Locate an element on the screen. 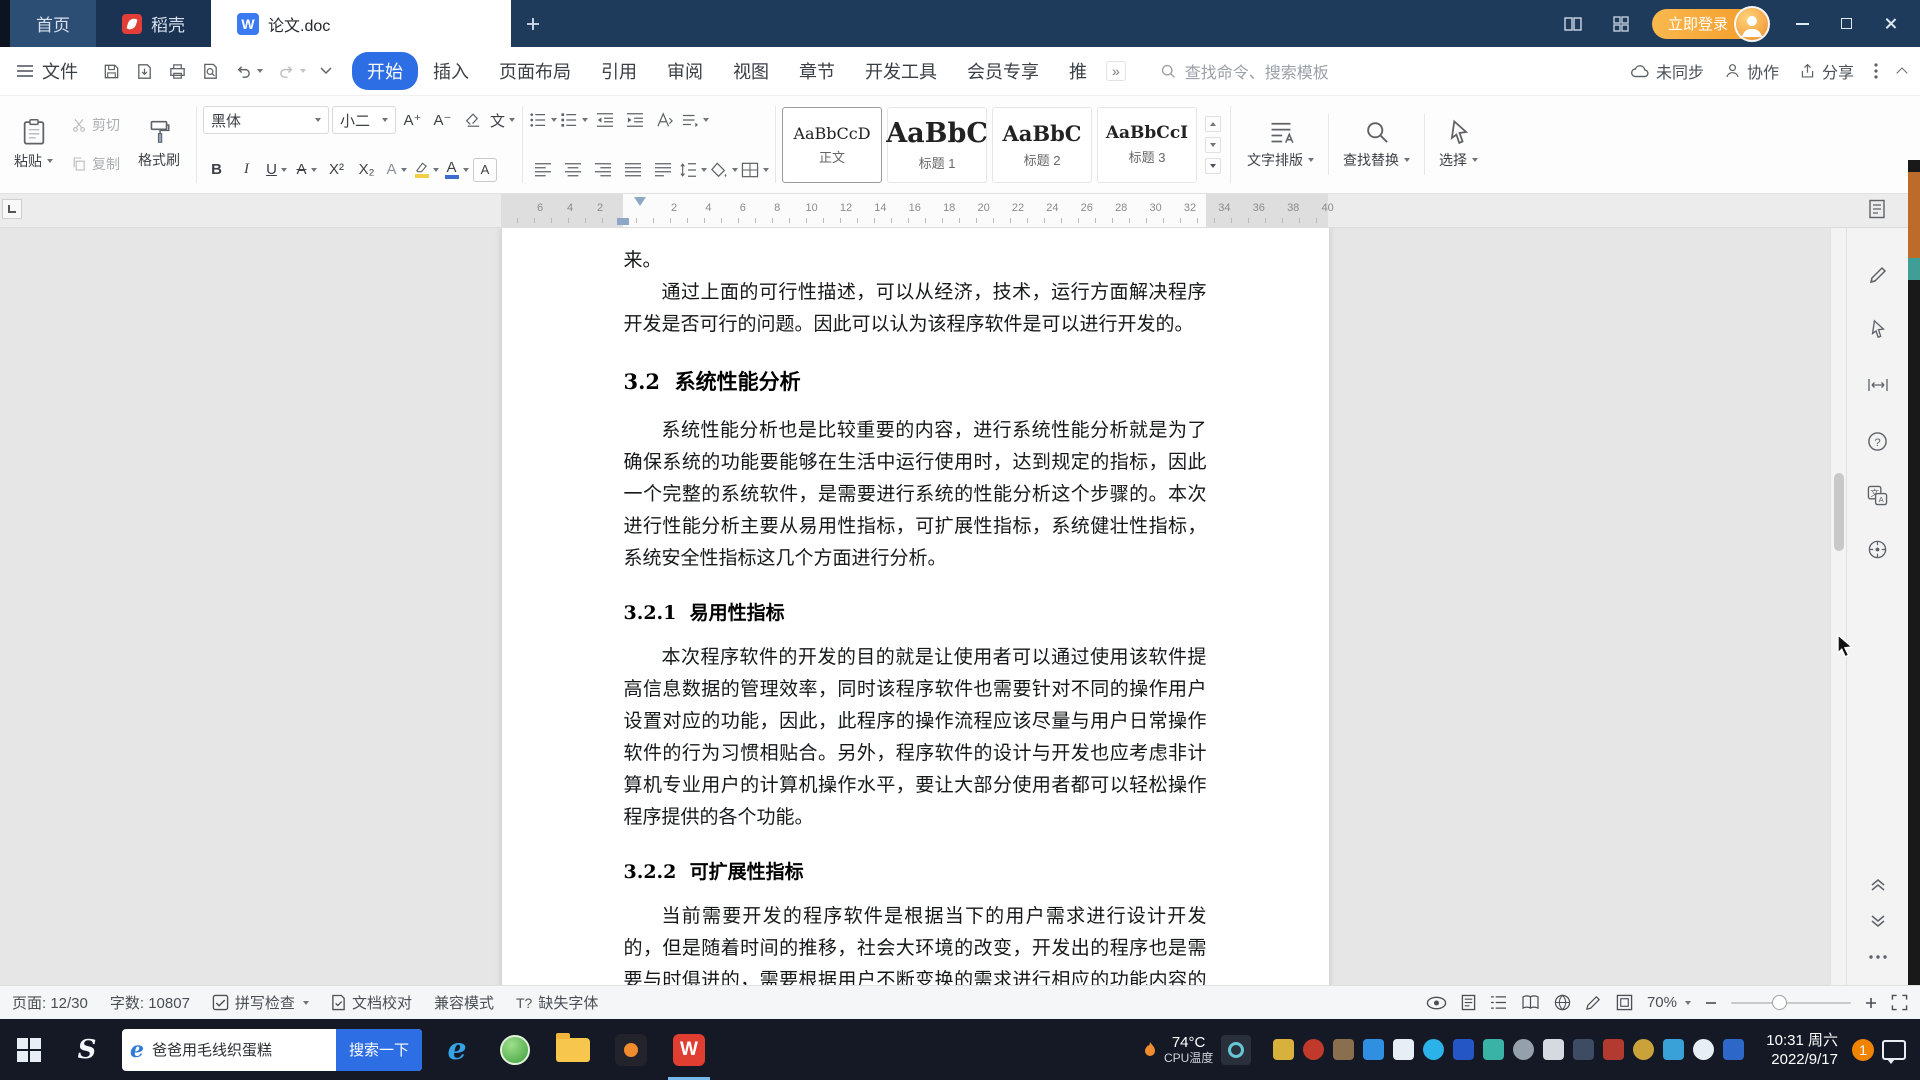 This screenshot has height=1080, width=1920. zoom-out-button is located at coordinates (1711, 1003).